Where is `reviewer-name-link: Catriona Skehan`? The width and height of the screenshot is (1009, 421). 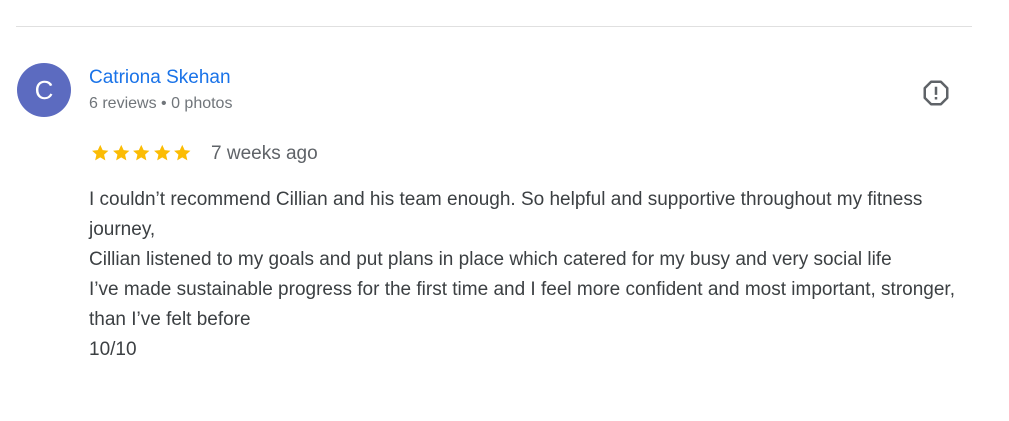 reviewer-name-link: Catriona Skehan is located at coordinates (160, 78).